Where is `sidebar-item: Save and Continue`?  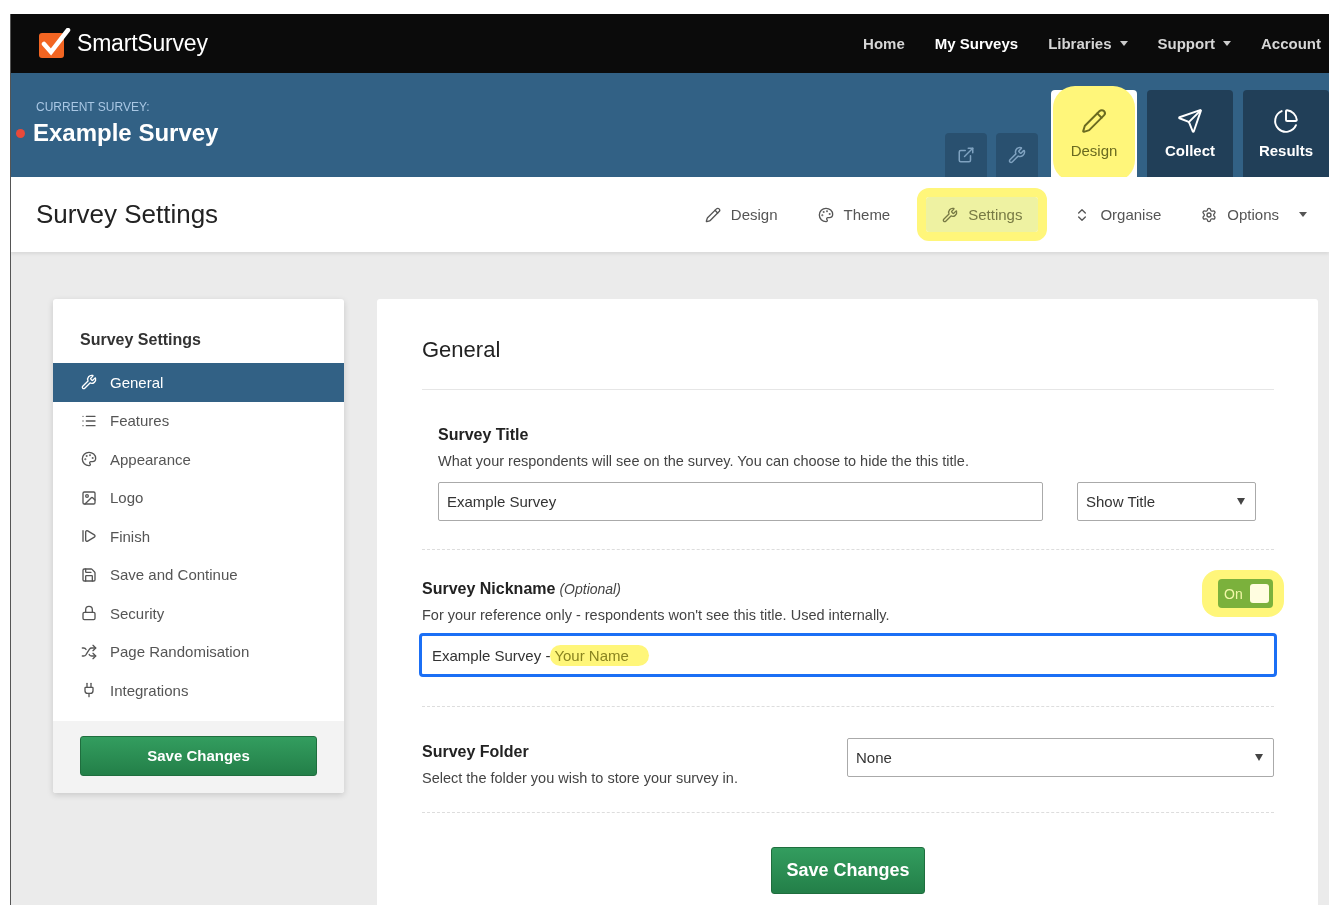
sidebar-item: Save and Continue is located at coordinates (198, 574).